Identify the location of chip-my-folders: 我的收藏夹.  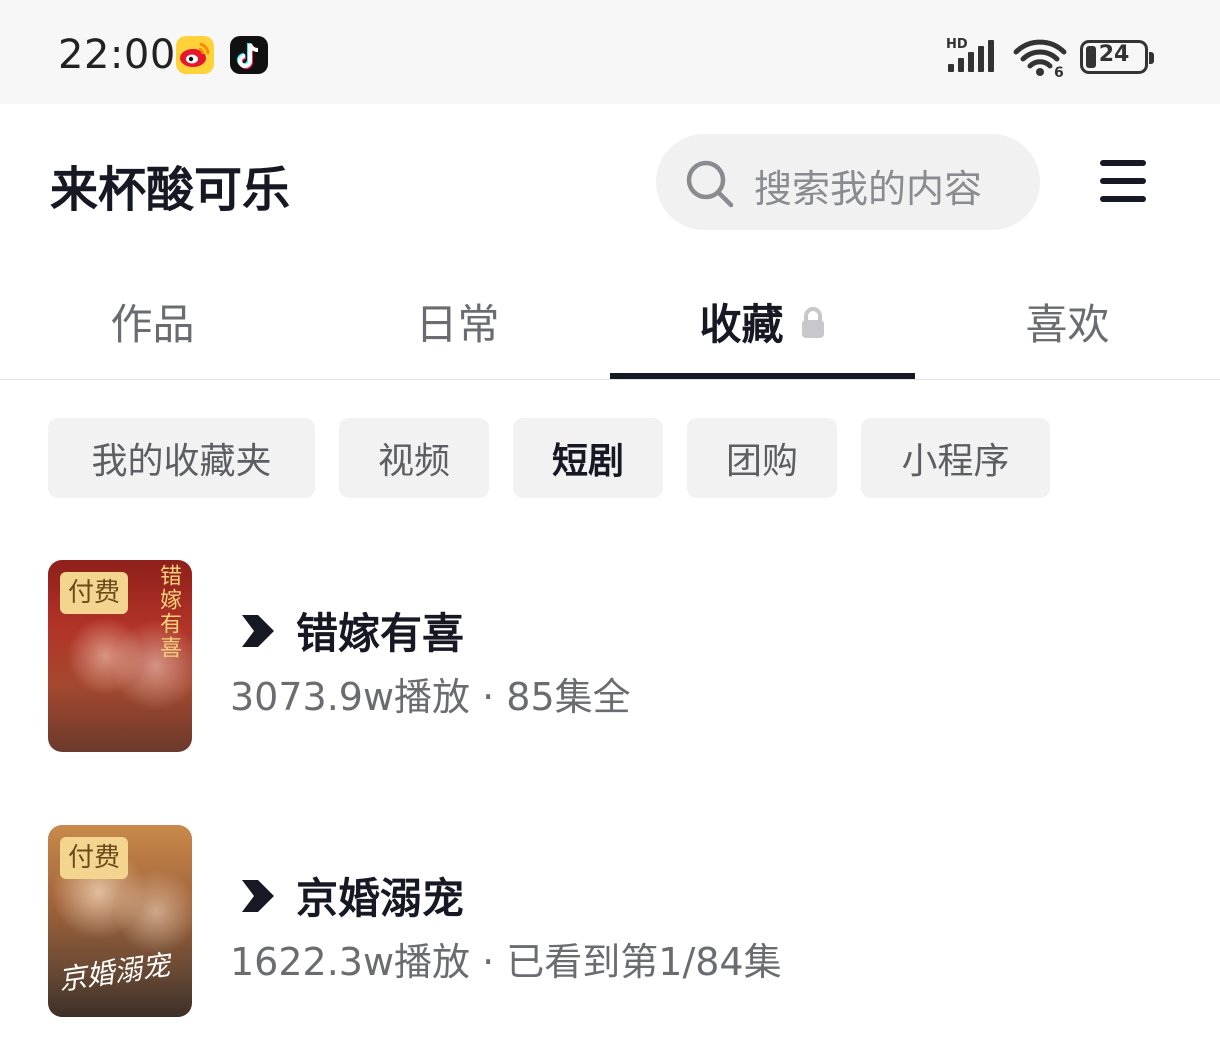
(181, 458).